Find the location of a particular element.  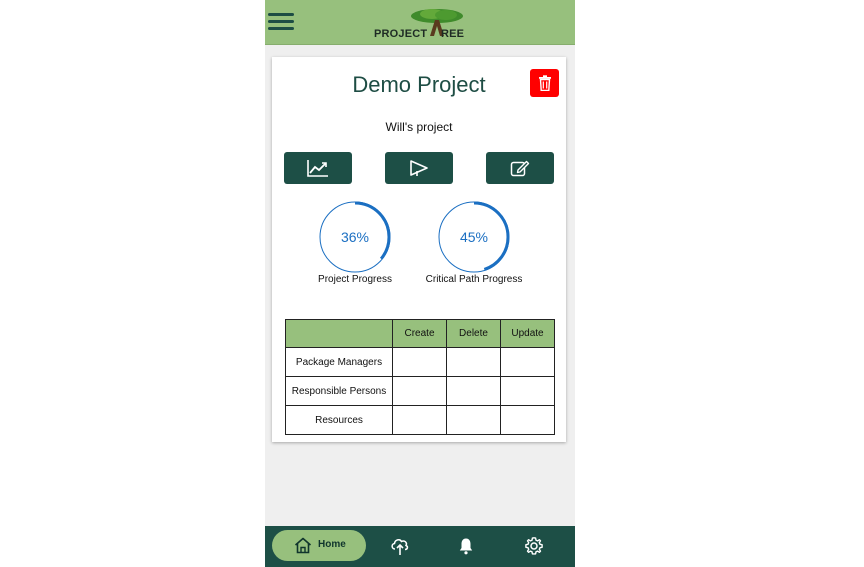

project-progress-label: Project Progress is located at coordinates (355, 279).